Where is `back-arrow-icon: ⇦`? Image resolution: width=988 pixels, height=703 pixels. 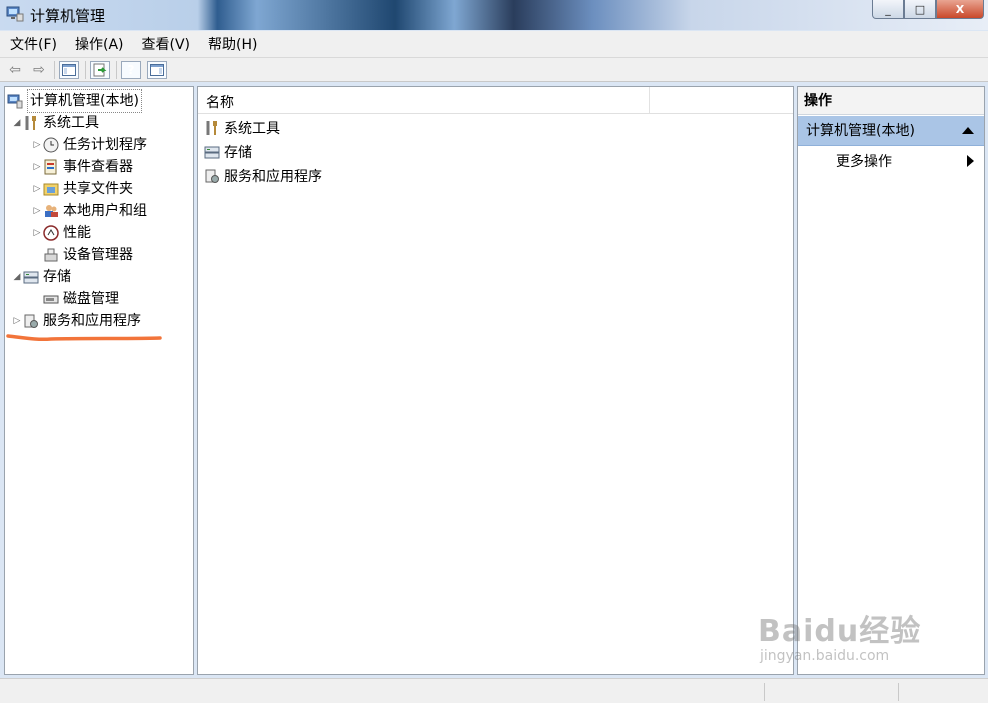
back-arrow-icon: ⇦ is located at coordinates (15, 70).